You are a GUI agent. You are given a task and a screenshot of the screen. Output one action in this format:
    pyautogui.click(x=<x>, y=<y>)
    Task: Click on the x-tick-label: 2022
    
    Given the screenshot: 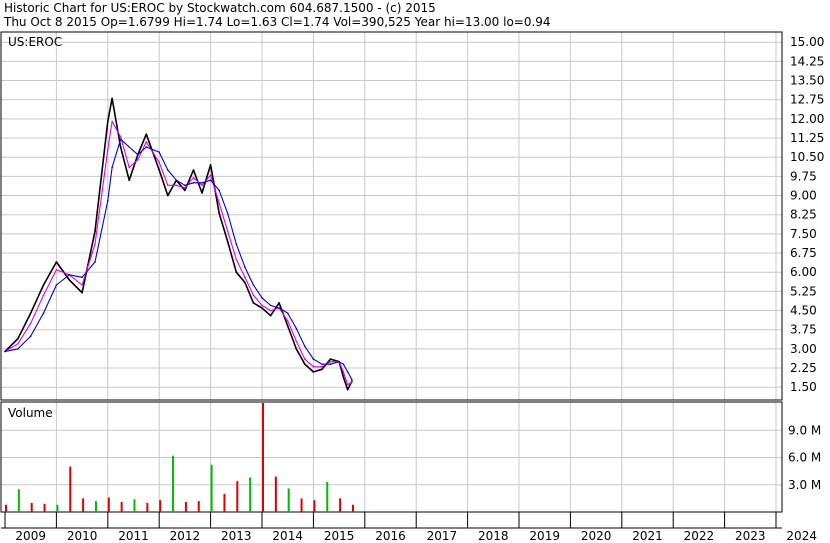 What is the action you would take?
    pyautogui.click(x=699, y=536)
    